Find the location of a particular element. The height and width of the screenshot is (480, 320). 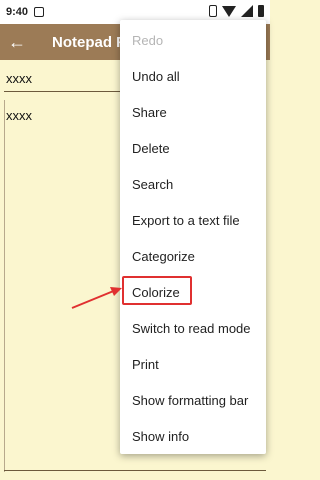

vibrate-icon is located at coordinates (213, 11).